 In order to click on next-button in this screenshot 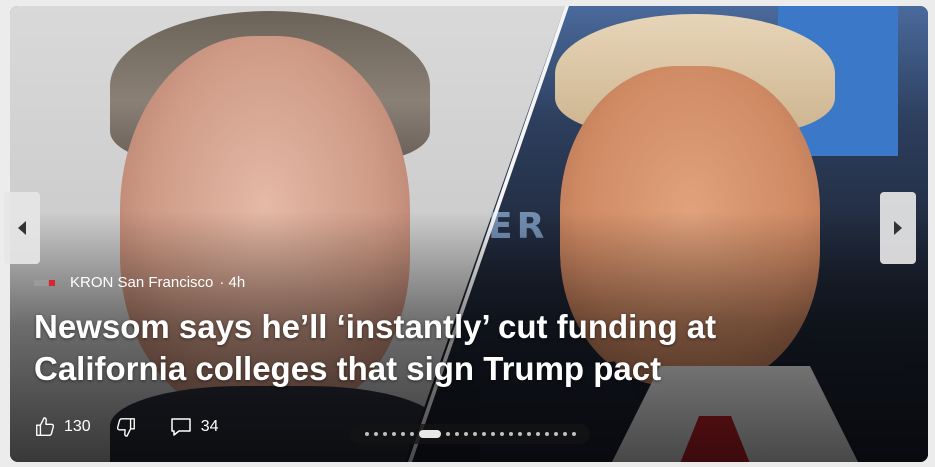, I will do `click(898, 228)`.